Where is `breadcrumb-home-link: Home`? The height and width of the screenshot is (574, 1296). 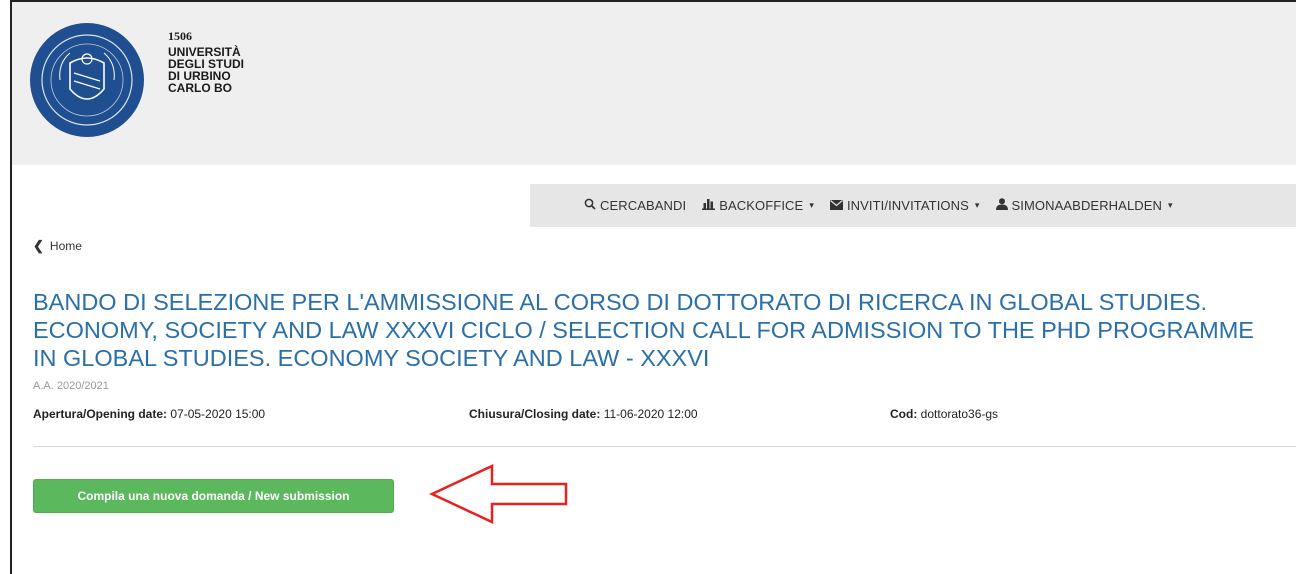
breadcrumb-home-link: Home is located at coordinates (66, 246).